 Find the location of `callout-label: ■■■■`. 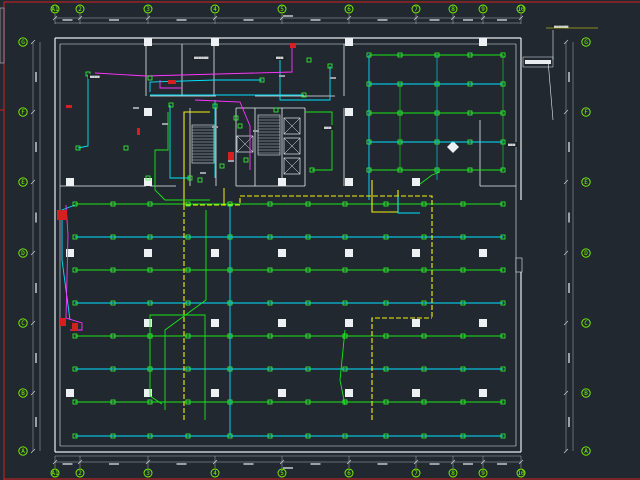

callout-label: ■■■■ is located at coordinates (95, 76).